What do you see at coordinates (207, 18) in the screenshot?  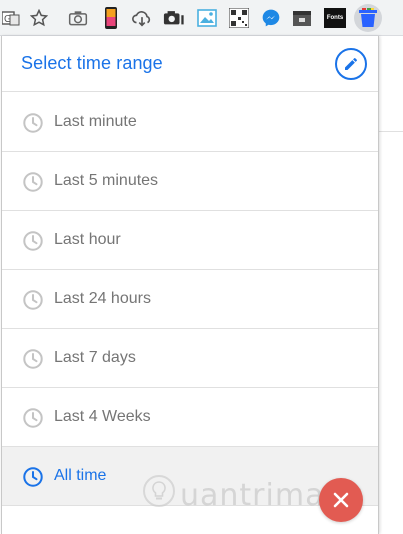 I see `image-icon` at bounding box center [207, 18].